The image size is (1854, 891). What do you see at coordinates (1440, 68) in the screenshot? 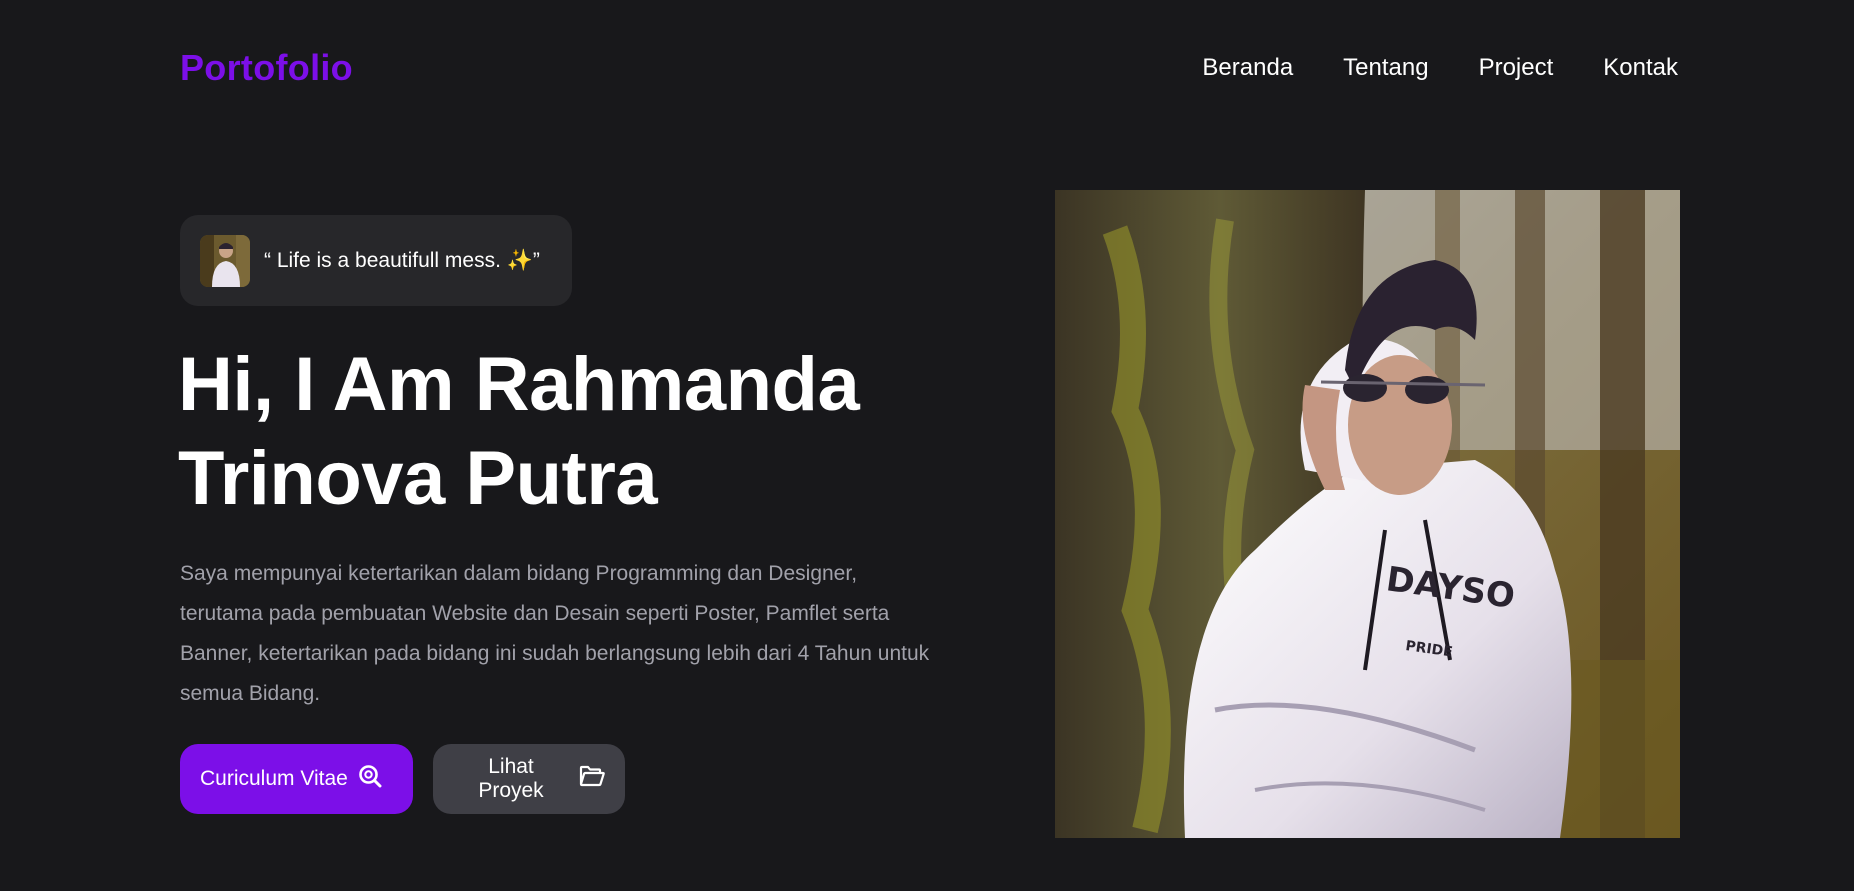
I see `main-nav: Beranda Tentang Project Kontak` at bounding box center [1440, 68].